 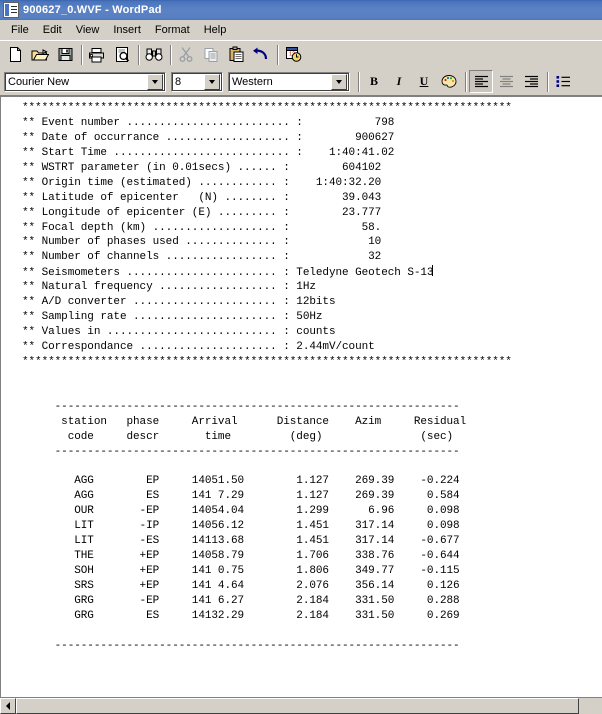 I want to click on print-preview-icon, so click(x=122, y=54).